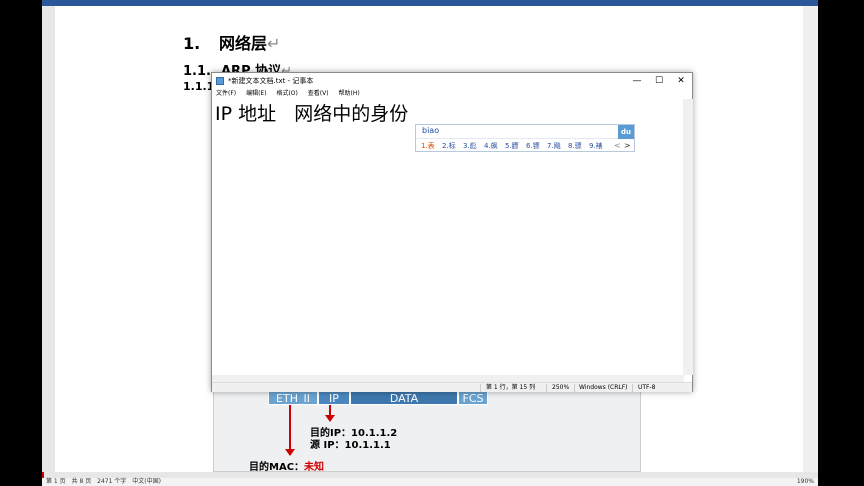 The width and height of the screenshot is (864, 486). I want to click on ime-prev-page-icon: <, so click(617, 146).